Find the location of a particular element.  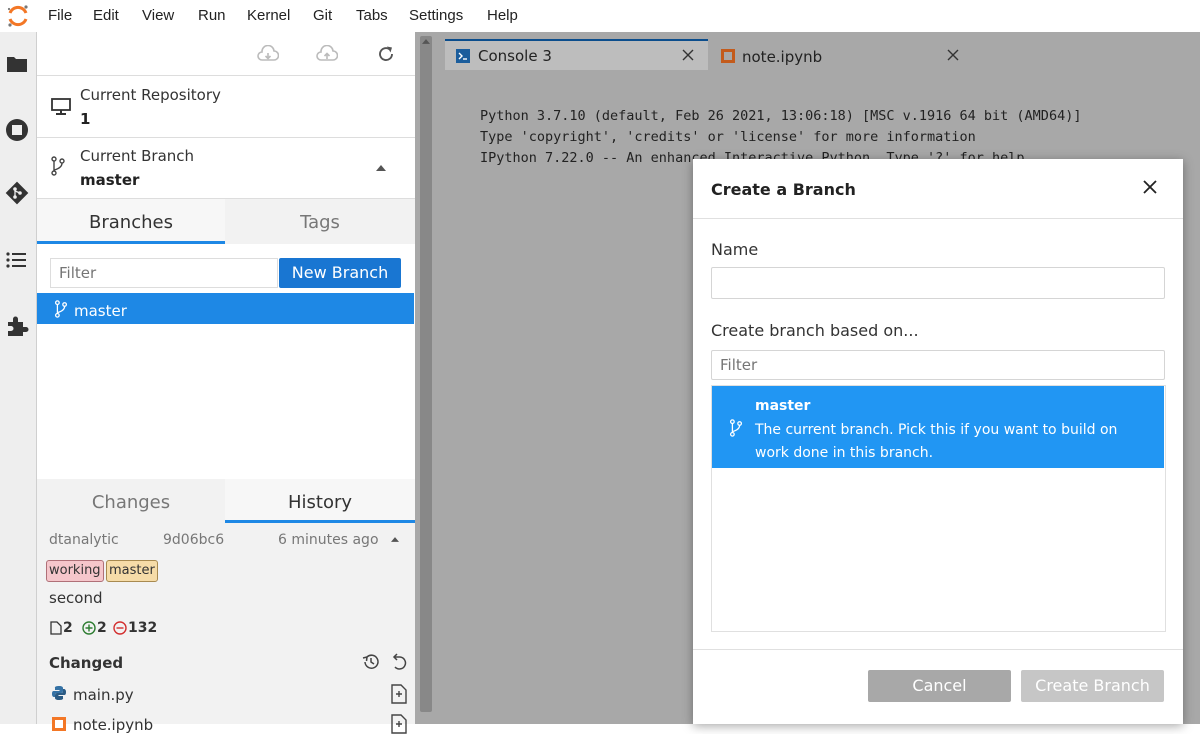

tab-notebook-label: note.ipynb is located at coordinates (782, 57).